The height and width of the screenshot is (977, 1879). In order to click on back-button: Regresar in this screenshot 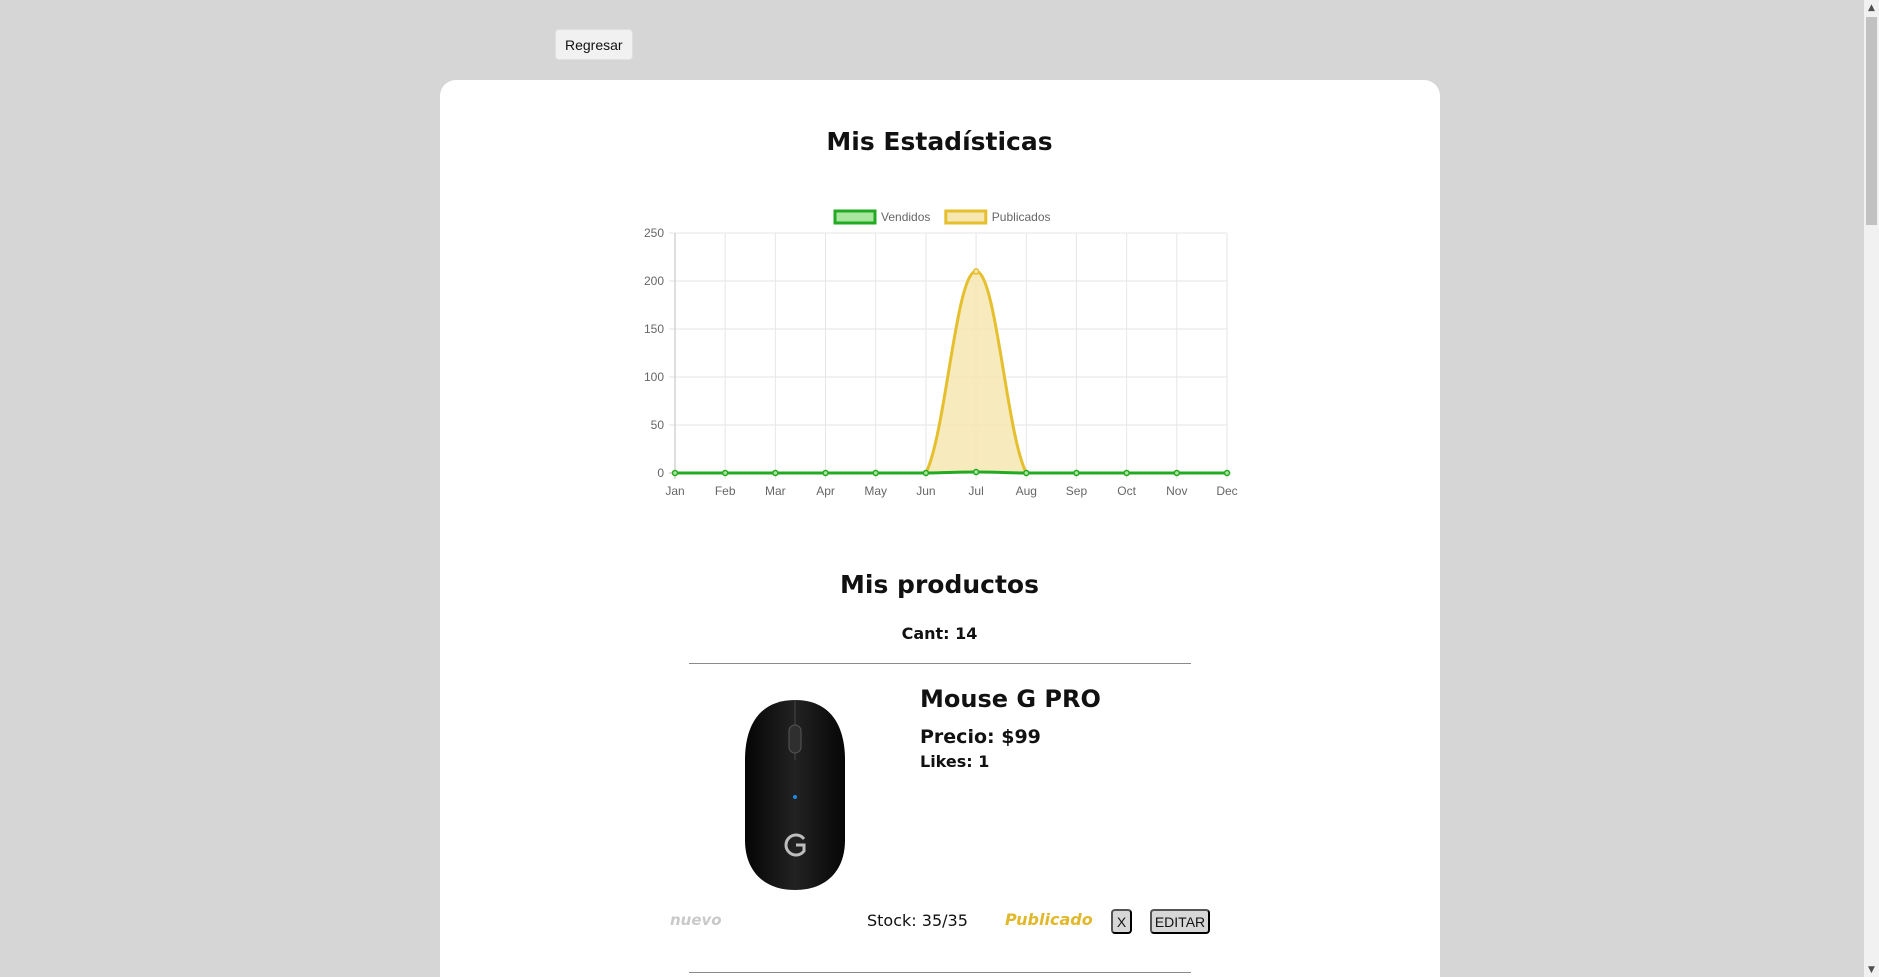, I will do `click(594, 44)`.